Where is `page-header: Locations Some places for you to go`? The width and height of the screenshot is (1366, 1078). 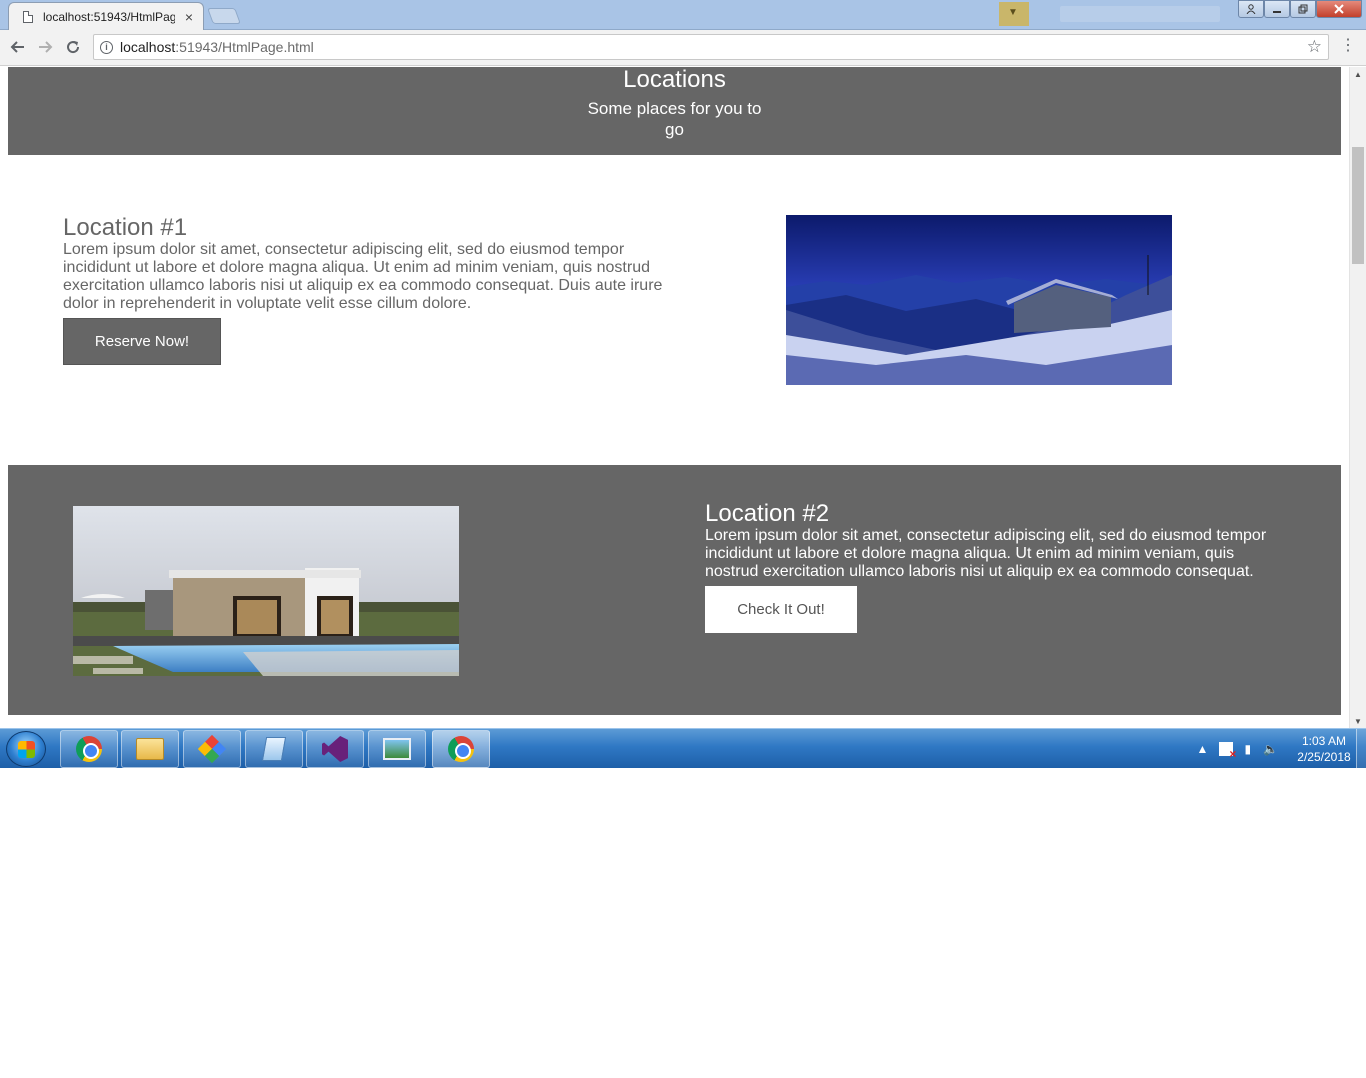
page-header: Locations Some places for you to go is located at coordinates (674, 111).